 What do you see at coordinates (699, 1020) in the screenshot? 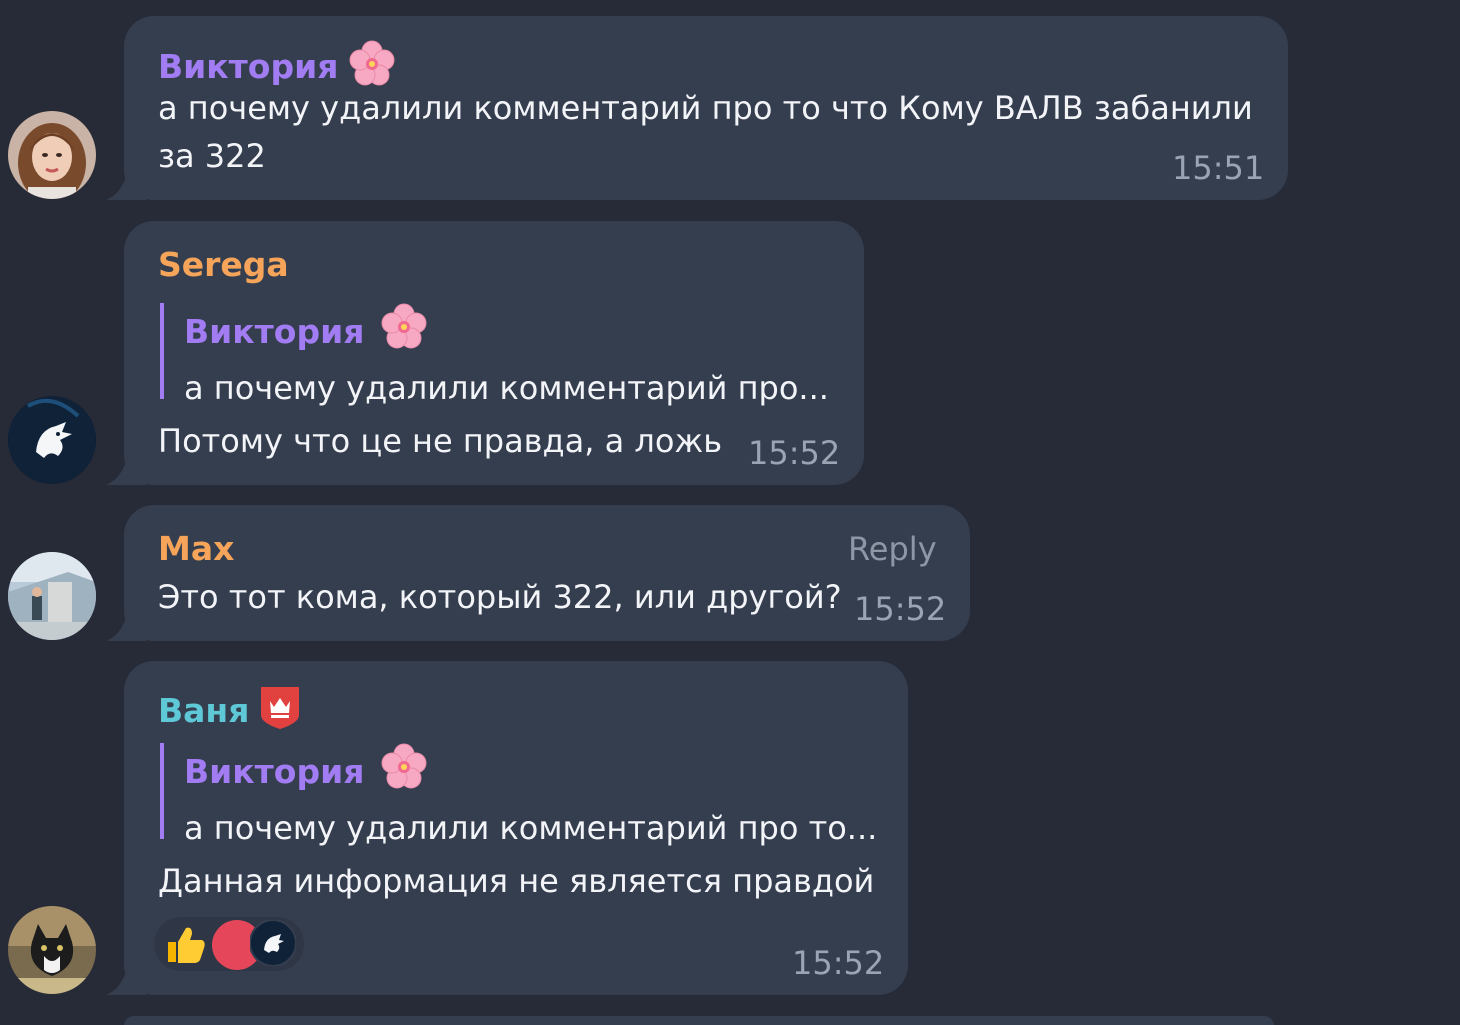
I see `message-bubble-partial` at bounding box center [699, 1020].